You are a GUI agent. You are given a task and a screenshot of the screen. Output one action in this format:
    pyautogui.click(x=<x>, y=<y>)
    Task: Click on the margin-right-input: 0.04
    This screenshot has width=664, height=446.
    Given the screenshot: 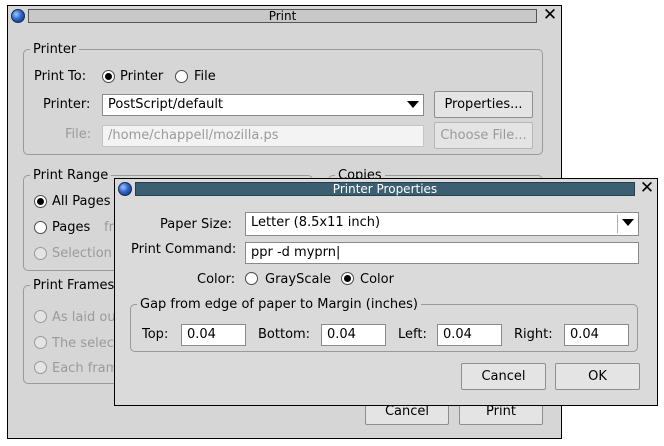 What is the action you would take?
    pyautogui.click(x=596, y=335)
    